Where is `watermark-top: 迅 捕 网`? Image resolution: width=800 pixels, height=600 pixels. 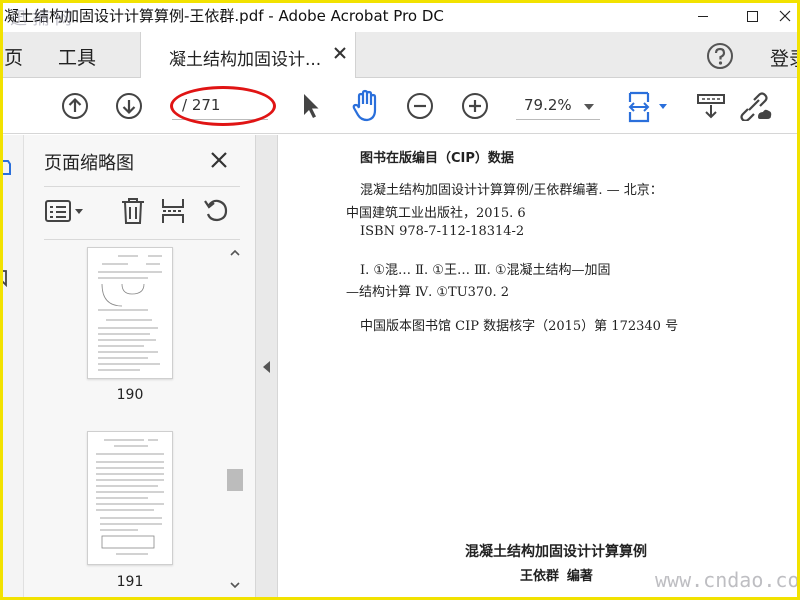
watermark-top: 迅 捕 网 is located at coordinates (41, 19).